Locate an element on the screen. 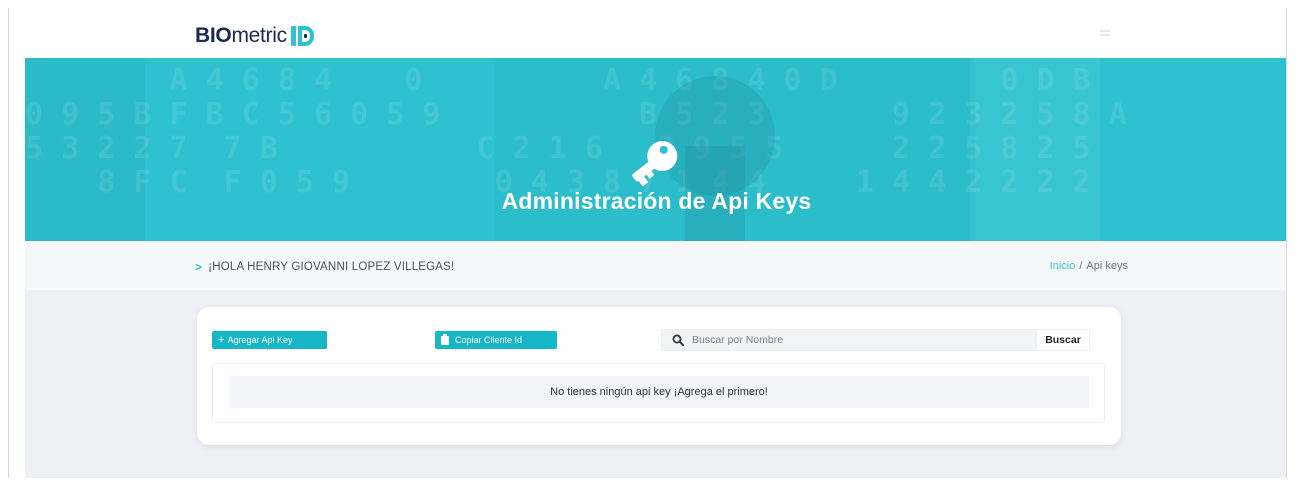  search-group: Buscar is located at coordinates (875, 340).